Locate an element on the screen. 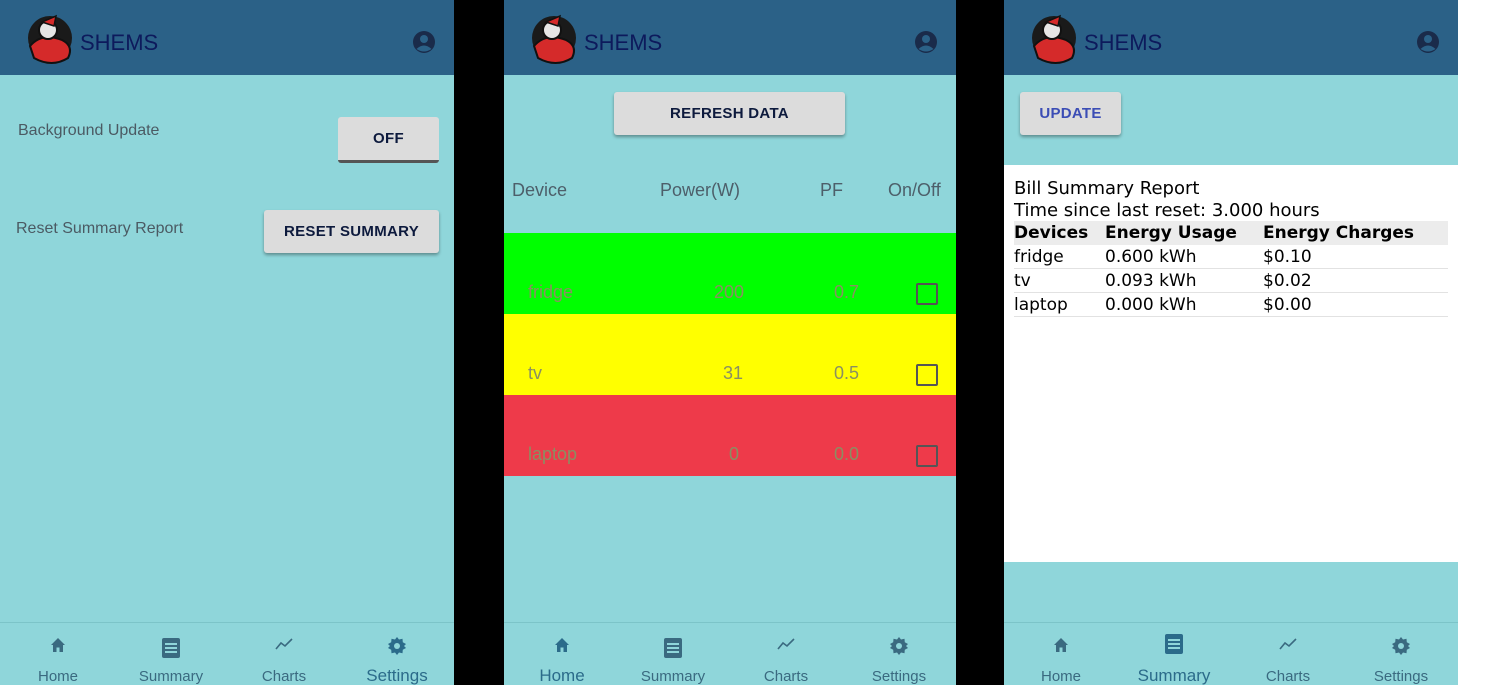 The height and width of the screenshot is (685, 1500). device-pf: 0.0 is located at coordinates (847, 454).